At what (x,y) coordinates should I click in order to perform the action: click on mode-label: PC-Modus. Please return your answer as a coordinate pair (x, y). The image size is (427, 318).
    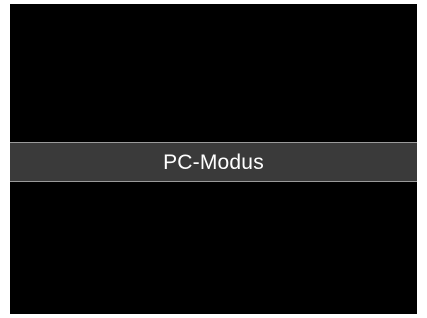
    Looking at the image, I should click on (213, 162).